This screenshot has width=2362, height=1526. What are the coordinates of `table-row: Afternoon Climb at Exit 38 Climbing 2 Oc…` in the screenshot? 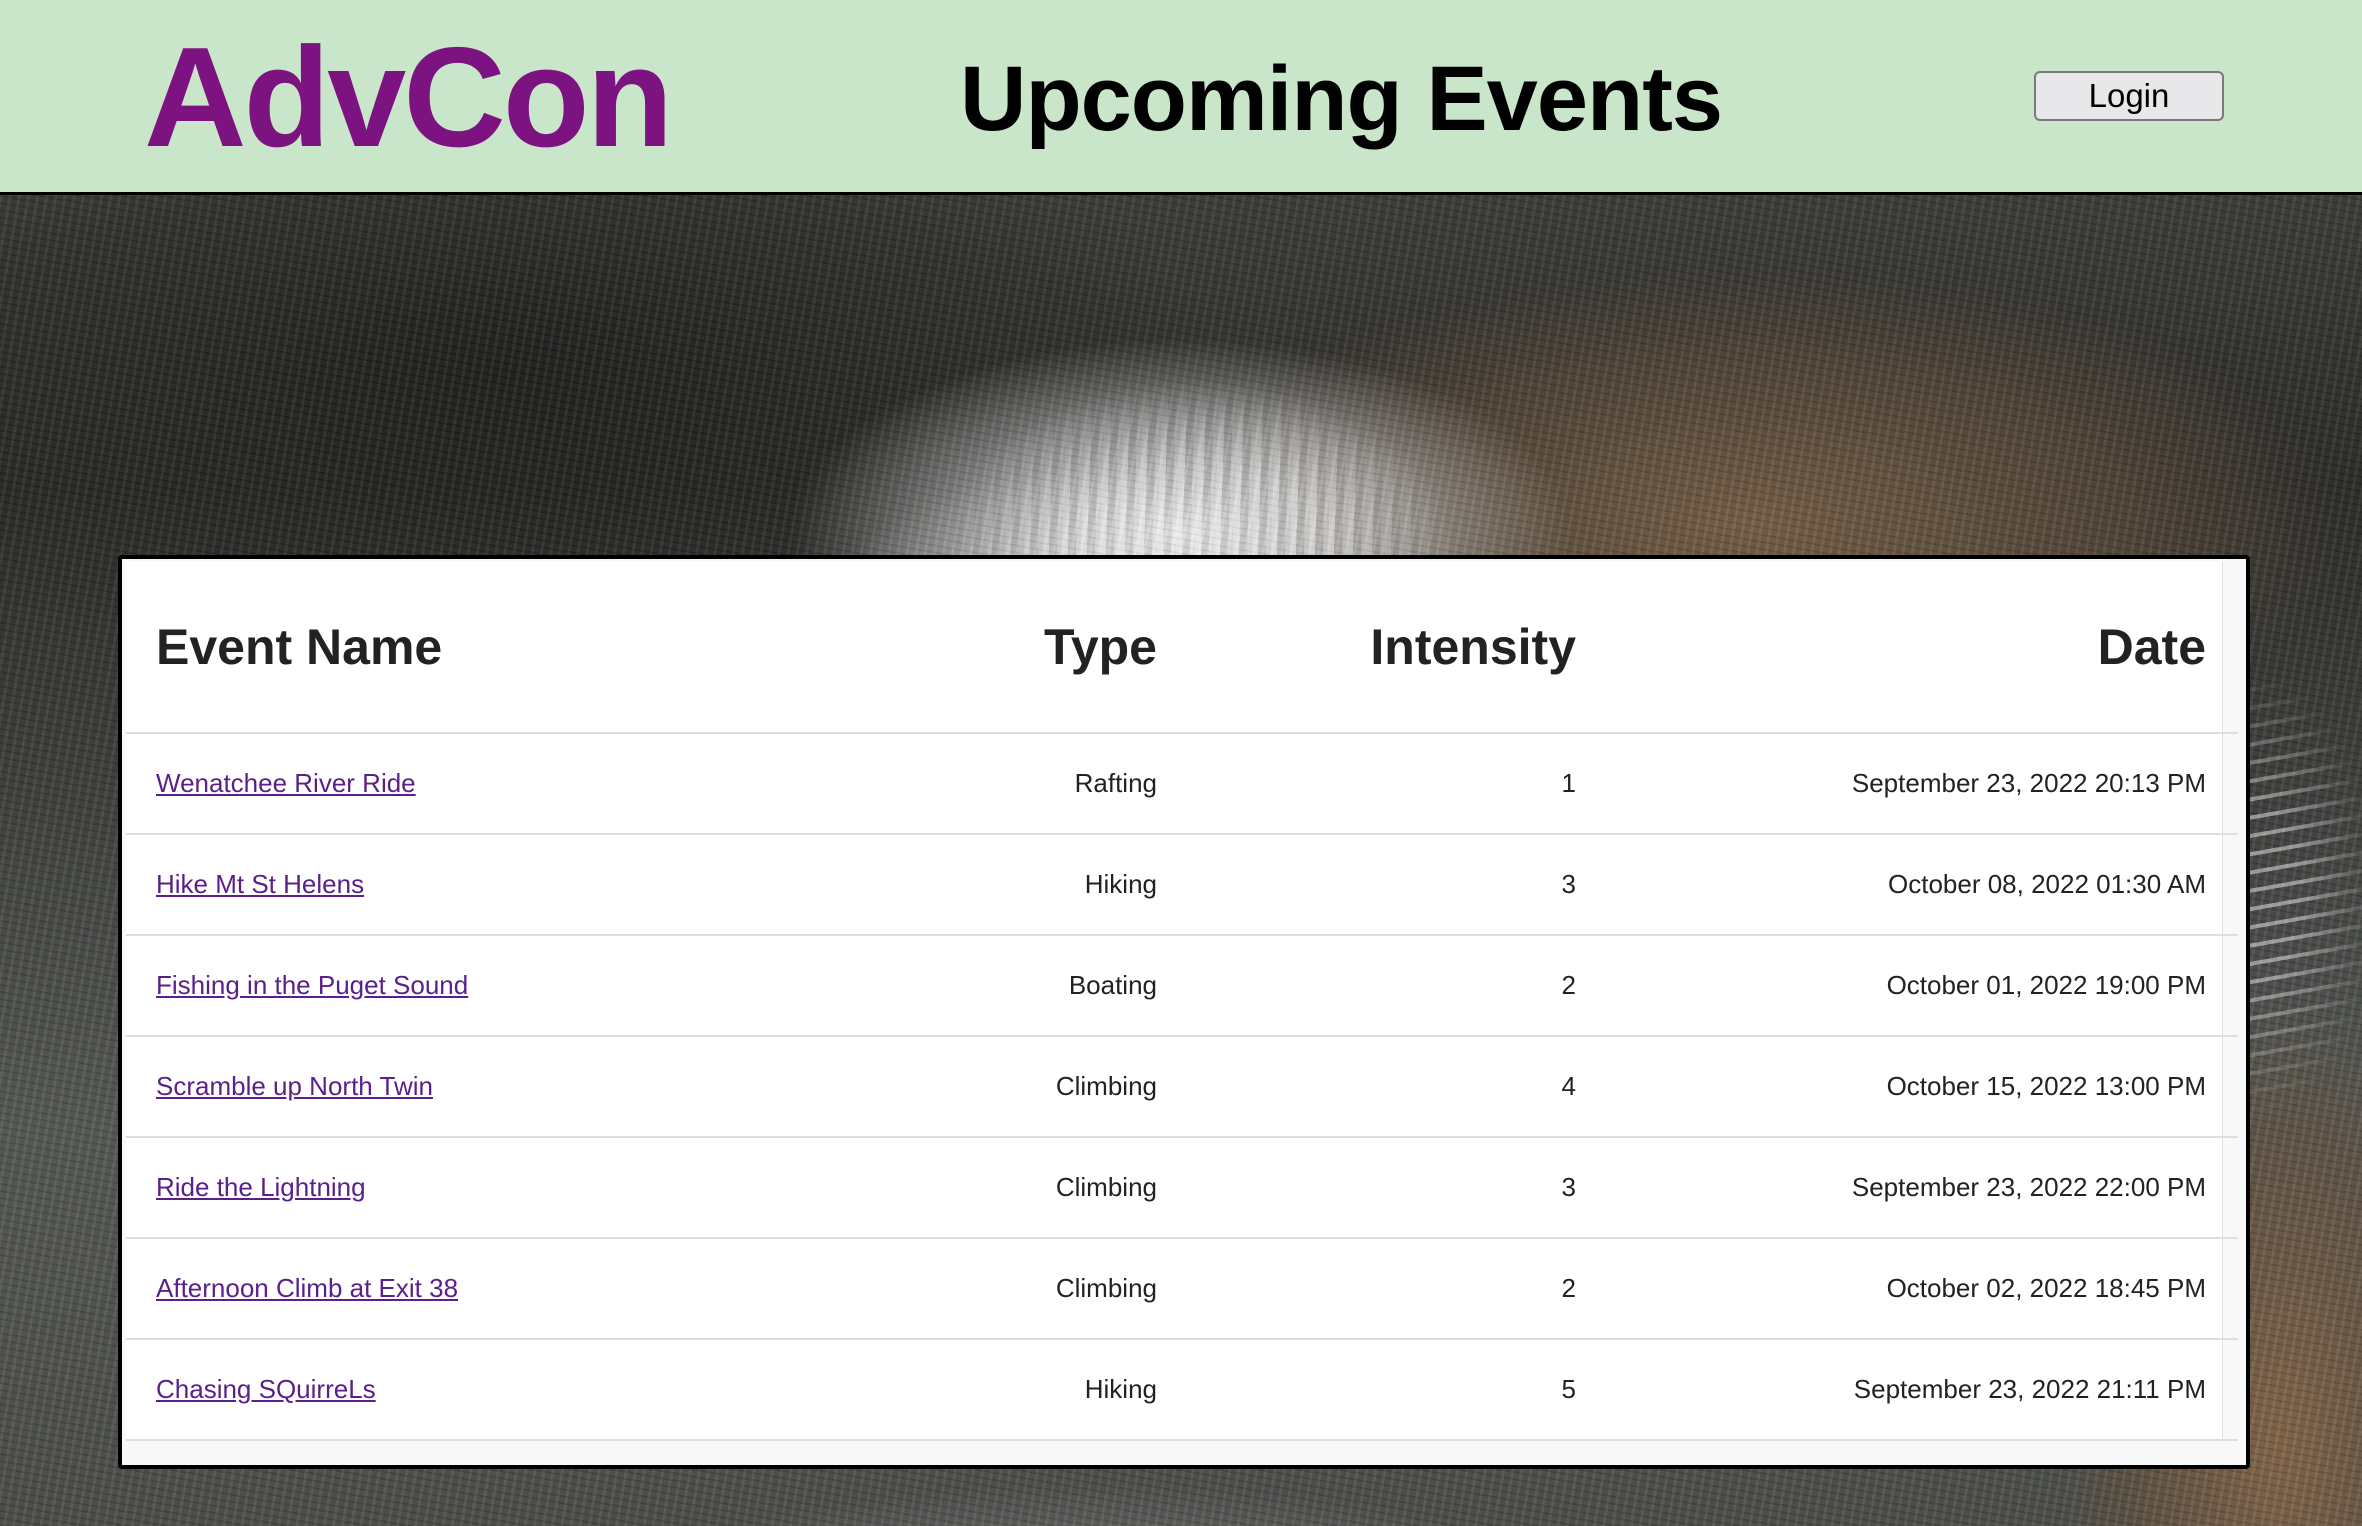 It's located at (1182, 1288).